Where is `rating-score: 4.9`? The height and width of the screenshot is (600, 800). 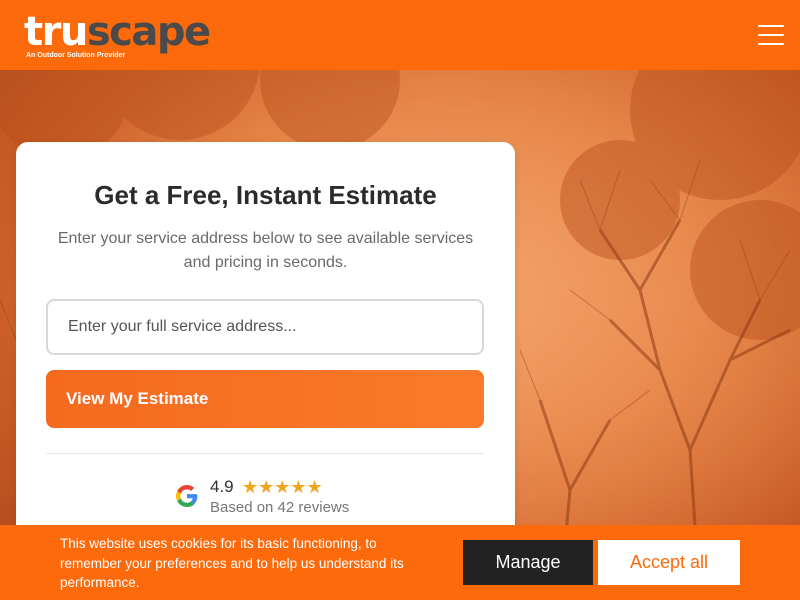
rating-score: 4.9 is located at coordinates (222, 486).